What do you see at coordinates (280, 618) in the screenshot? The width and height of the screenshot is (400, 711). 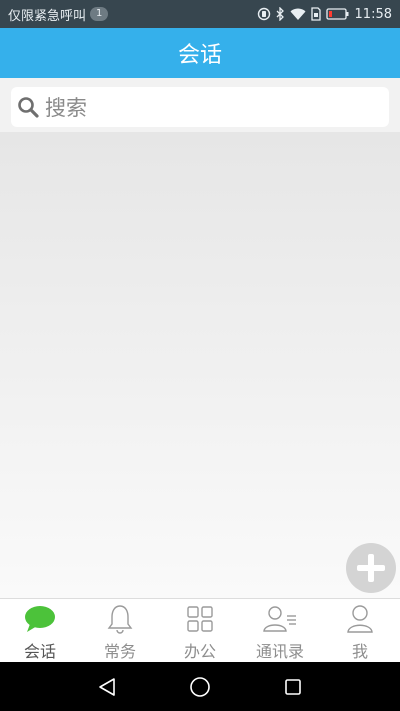 I see `contacts-icon` at bounding box center [280, 618].